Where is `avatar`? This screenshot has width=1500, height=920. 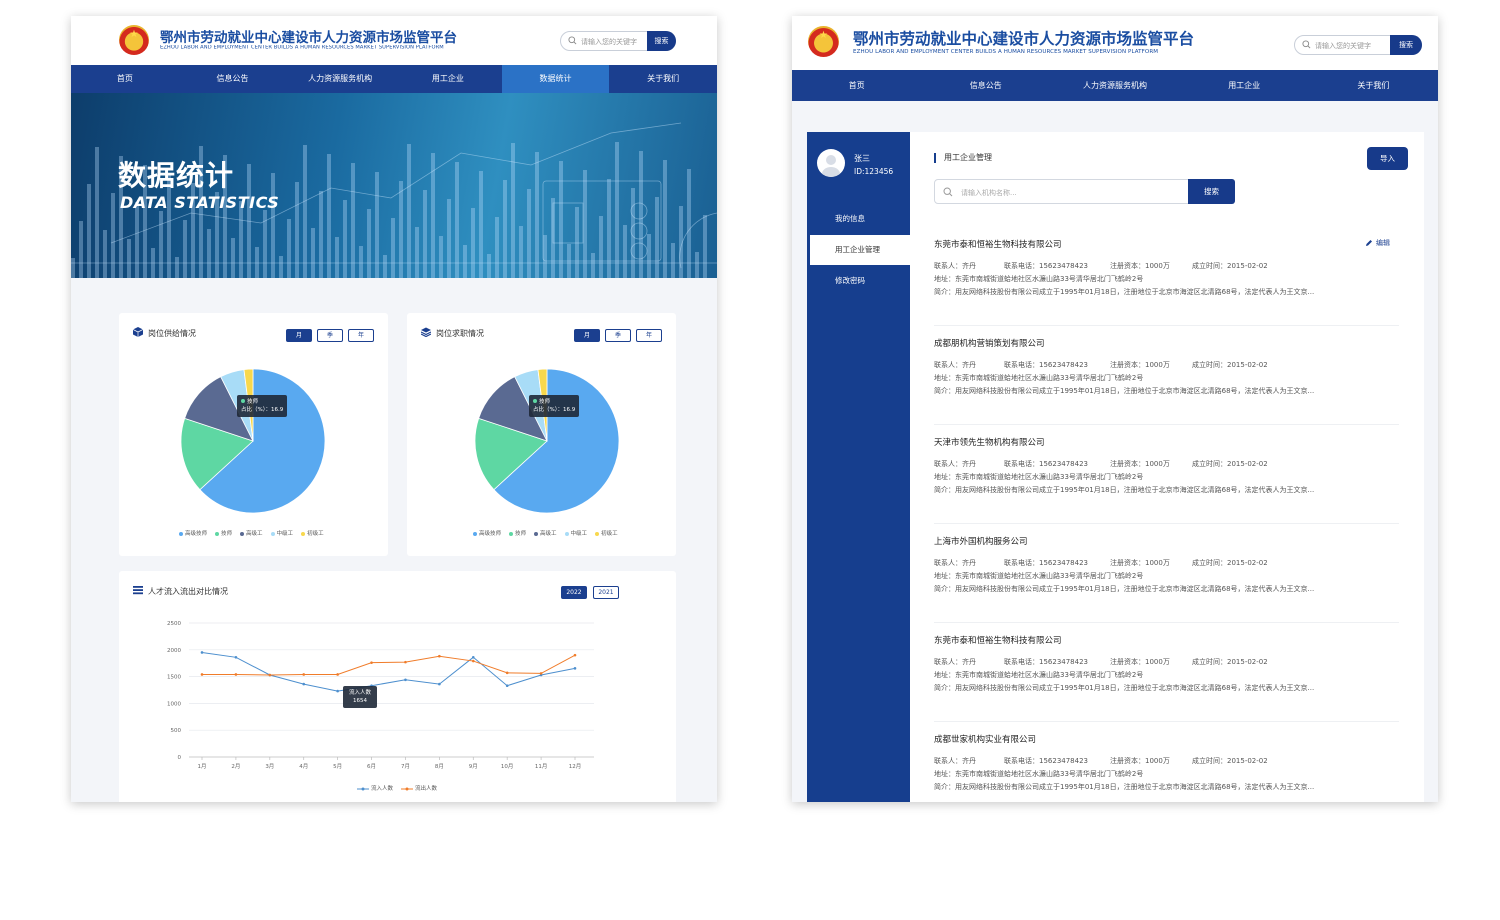 avatar is located at coordinates (831, 163).